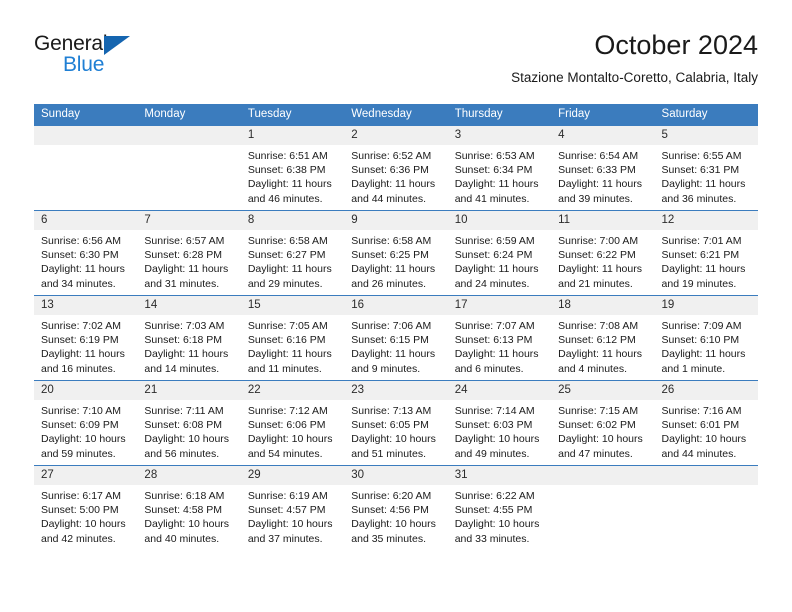  I want to click on day-number: 20, so click(86, 390).